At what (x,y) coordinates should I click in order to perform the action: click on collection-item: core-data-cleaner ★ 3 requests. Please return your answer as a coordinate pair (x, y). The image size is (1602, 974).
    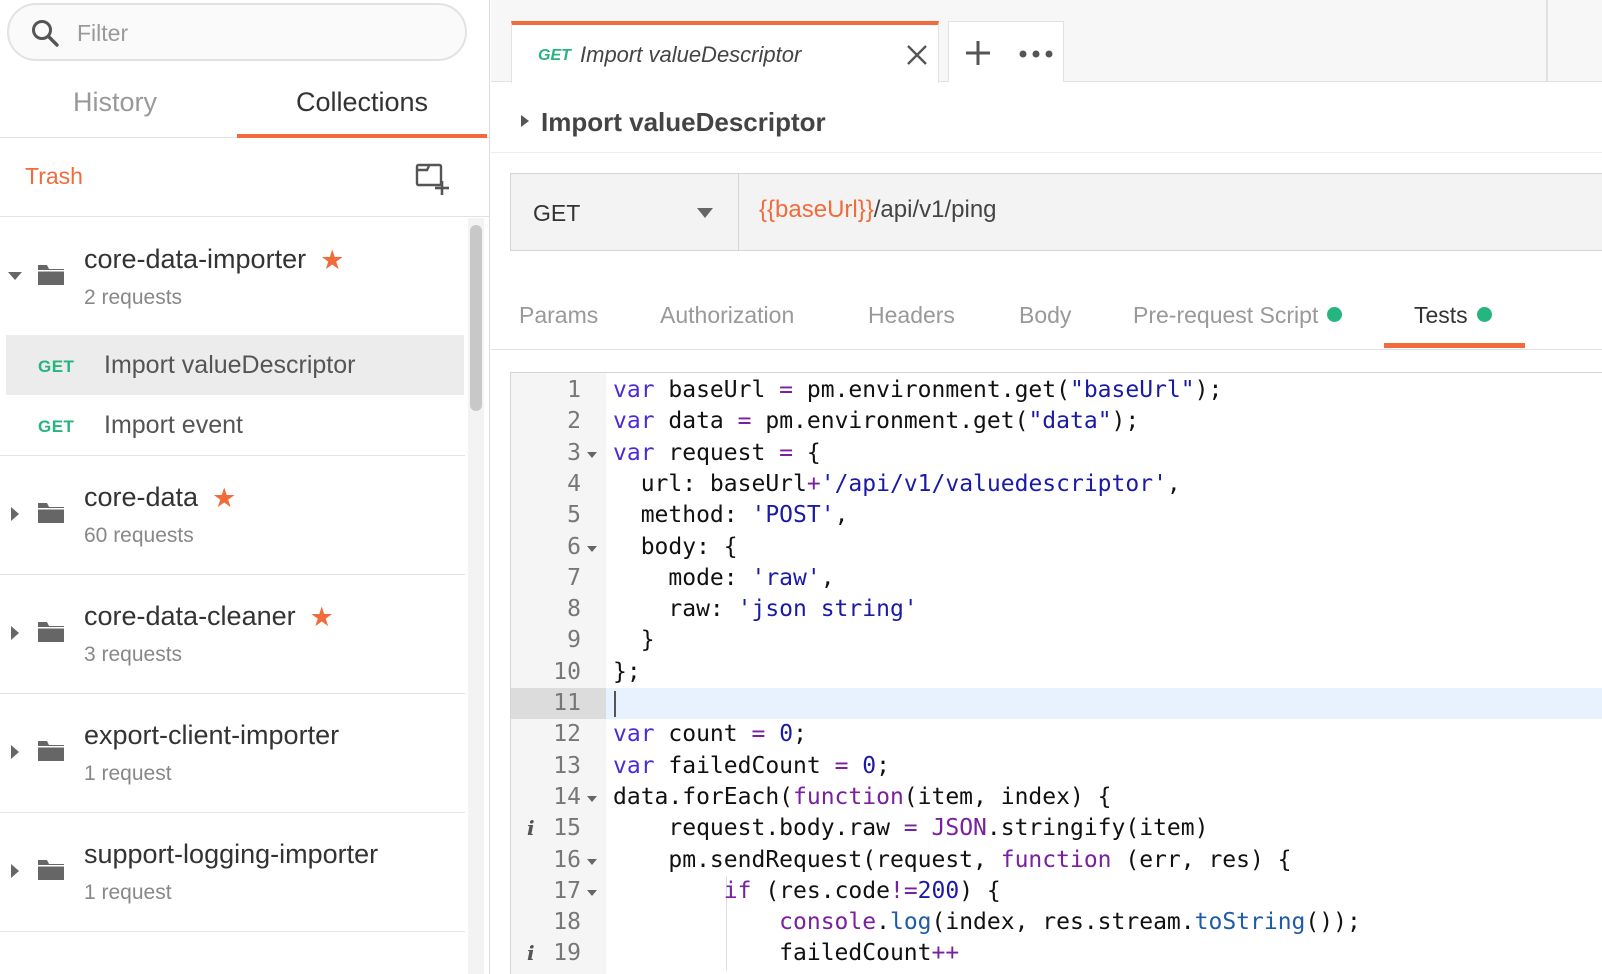
    Looking at the image, I should click on (232, 634).